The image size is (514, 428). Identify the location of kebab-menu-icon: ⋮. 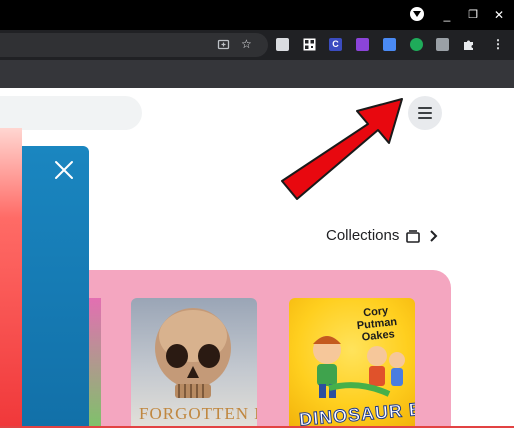
(498, 44).